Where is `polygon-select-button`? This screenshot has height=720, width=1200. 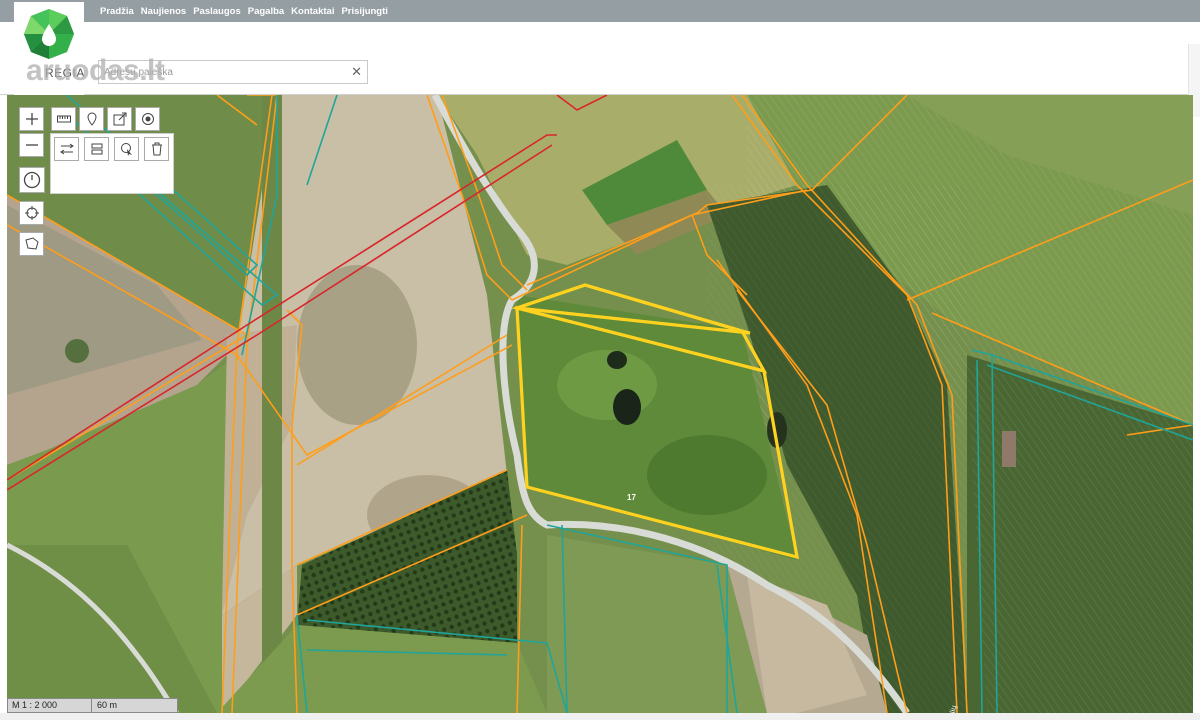 polygon-select-button is located at coordinates (31, 244).